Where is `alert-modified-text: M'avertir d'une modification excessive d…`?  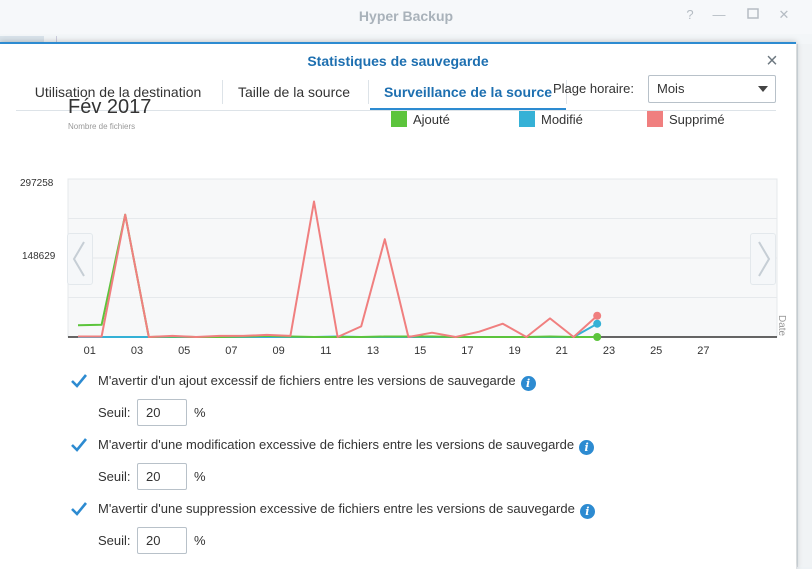
alert-modified-text: M'avertir d'une modification excessive d… is located at coordinates (336, 444).